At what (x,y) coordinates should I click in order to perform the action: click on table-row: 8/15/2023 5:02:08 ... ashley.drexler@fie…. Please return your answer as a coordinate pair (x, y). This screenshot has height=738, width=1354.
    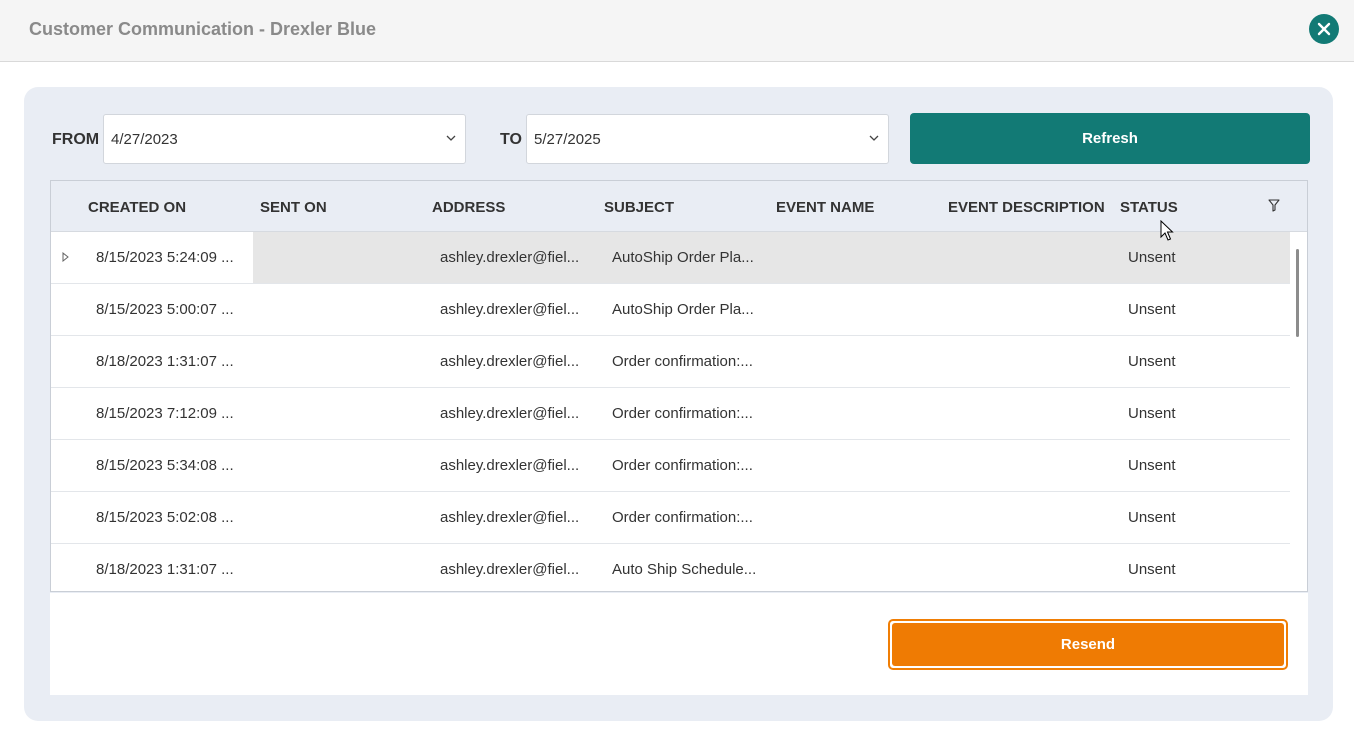
    Looking at the image, I should click on (670, 518).